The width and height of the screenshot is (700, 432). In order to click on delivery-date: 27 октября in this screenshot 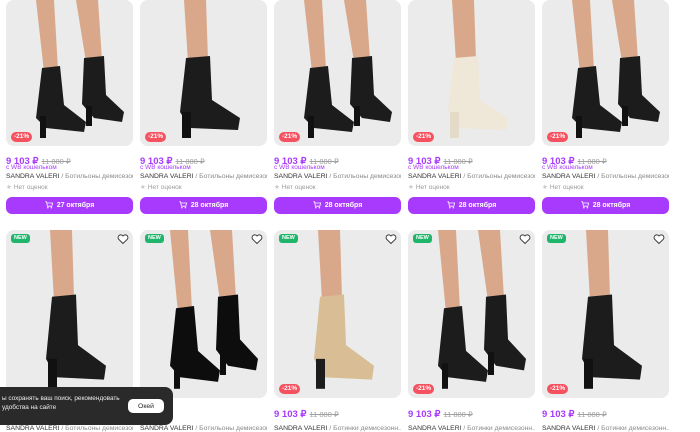, I will do `click(75, 205)`.